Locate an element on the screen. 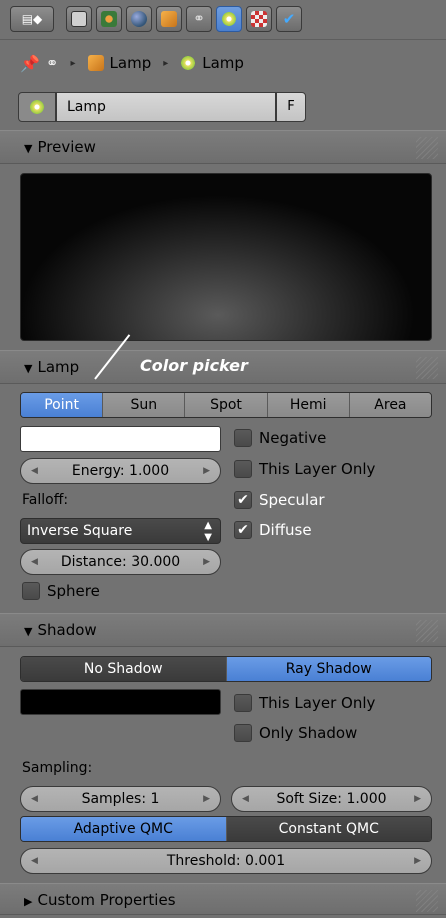  falloff-select: Inverse Square ▲ ▼ is located at coordinates (120, 531).